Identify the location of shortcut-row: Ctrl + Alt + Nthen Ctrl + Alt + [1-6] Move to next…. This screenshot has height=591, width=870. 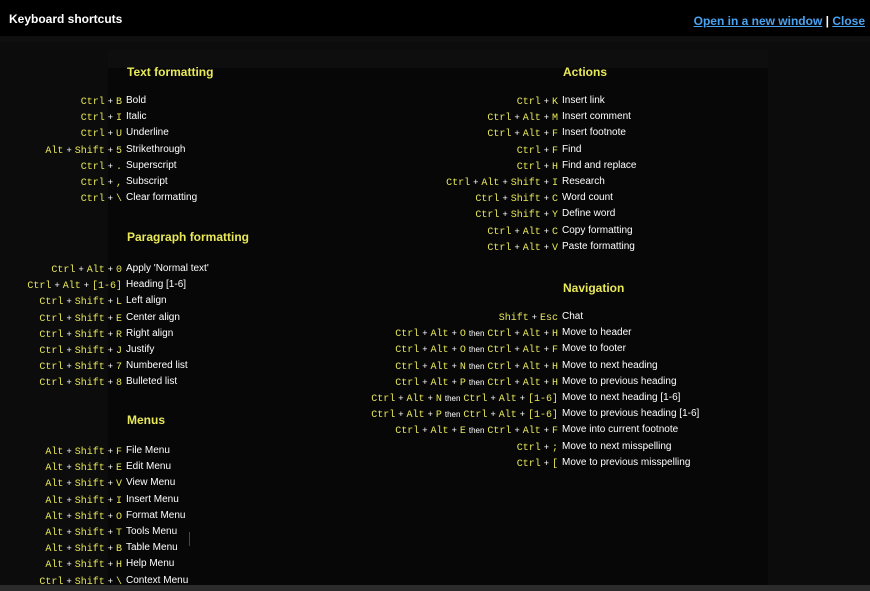
(435, 398).